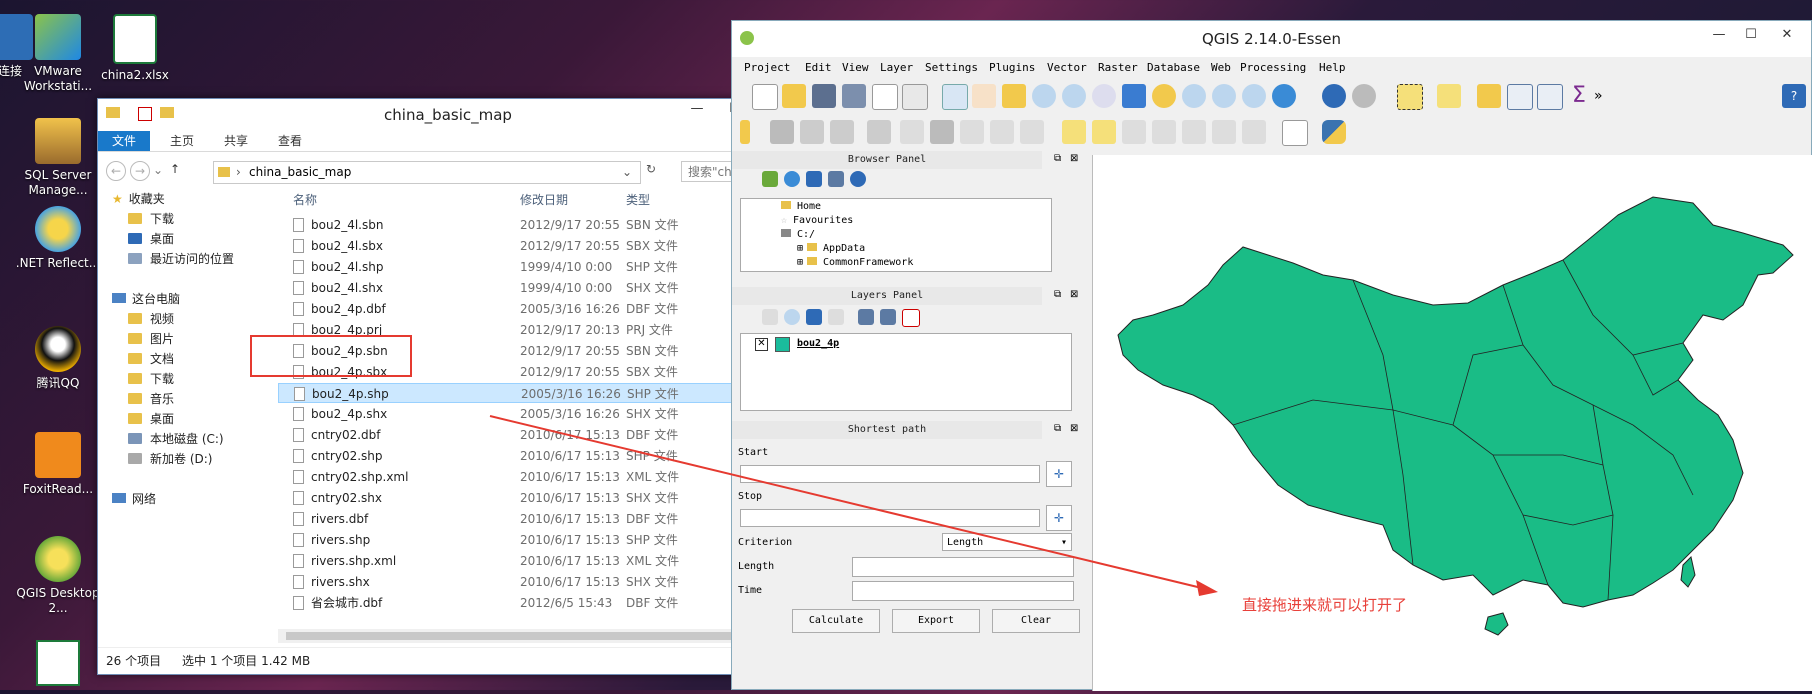 The width and height of the screenshot is (1812, 694). Describe the element at coordinates (1325, 605) in the screenshot. I see `annotation-text: 直接拖进来就可以打开了` at that location.